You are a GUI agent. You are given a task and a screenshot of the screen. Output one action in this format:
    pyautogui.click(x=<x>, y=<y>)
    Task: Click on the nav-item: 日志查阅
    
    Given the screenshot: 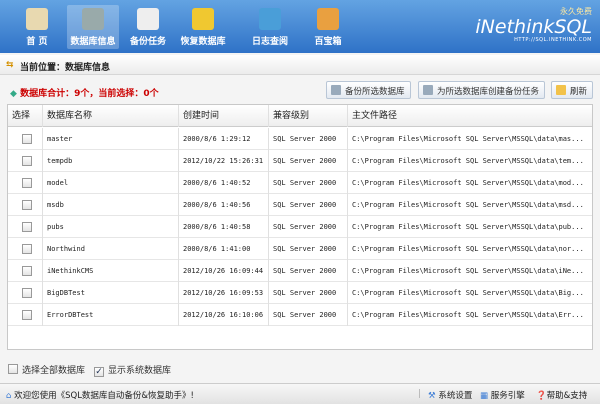 What is the action you would take?
    pyautogui.click(x=270, y=27)
    